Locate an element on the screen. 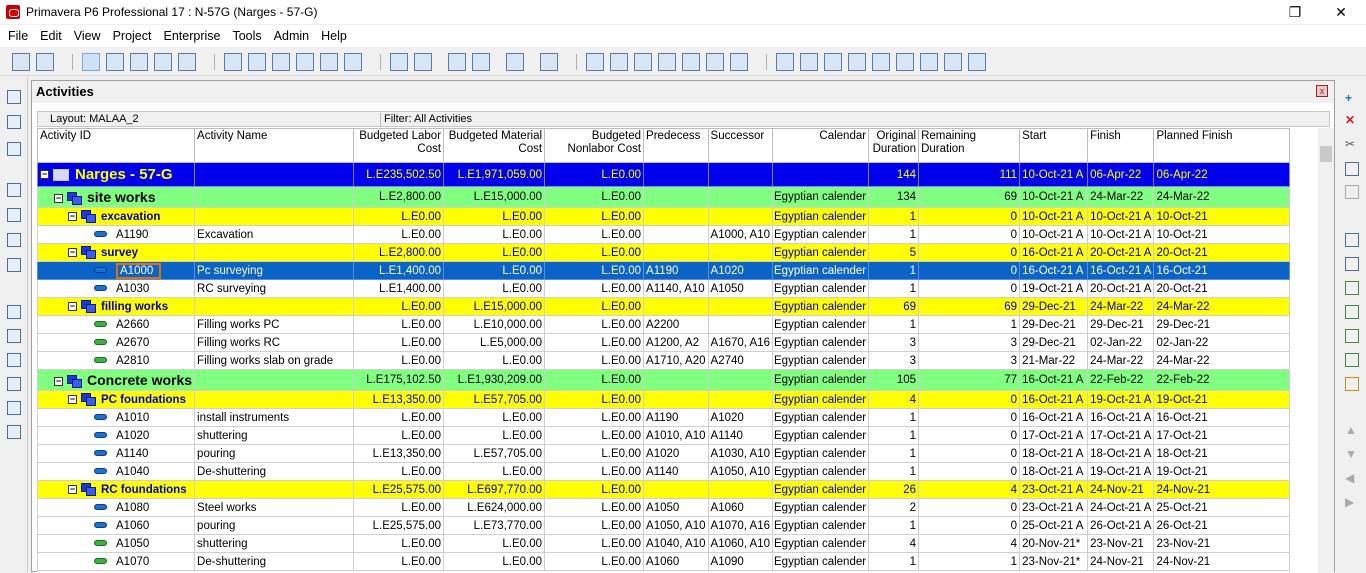 The height and width of the screenshot is (573, 1366). timescale-icon is located at coordinates (857, 62).